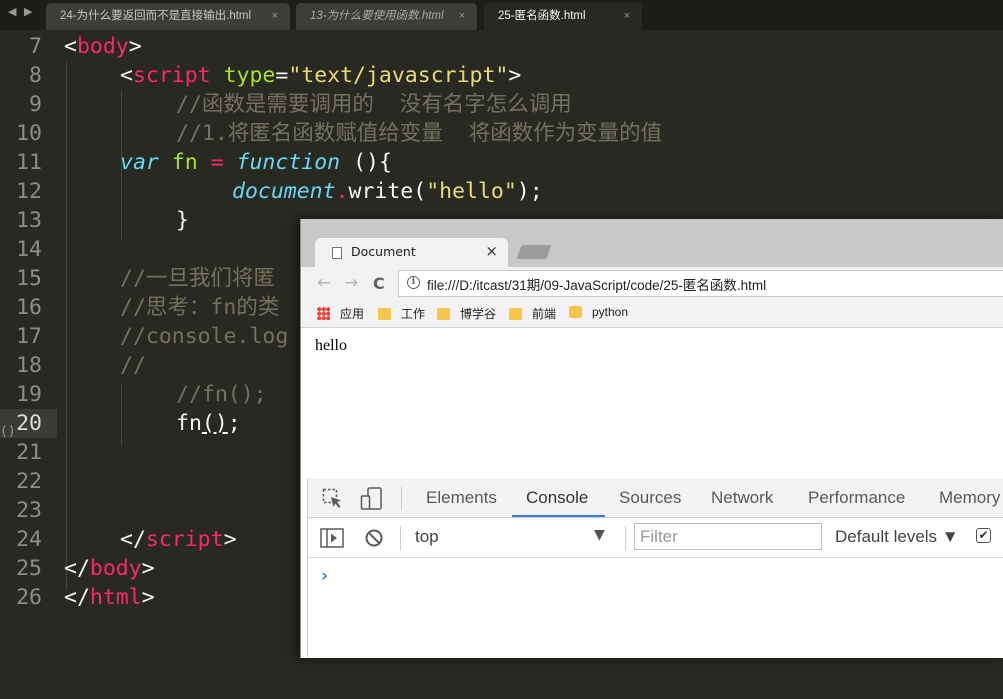 This screenshot has height=699, width=1003. I want to click on page-output-text: hello, so click(331, 345).